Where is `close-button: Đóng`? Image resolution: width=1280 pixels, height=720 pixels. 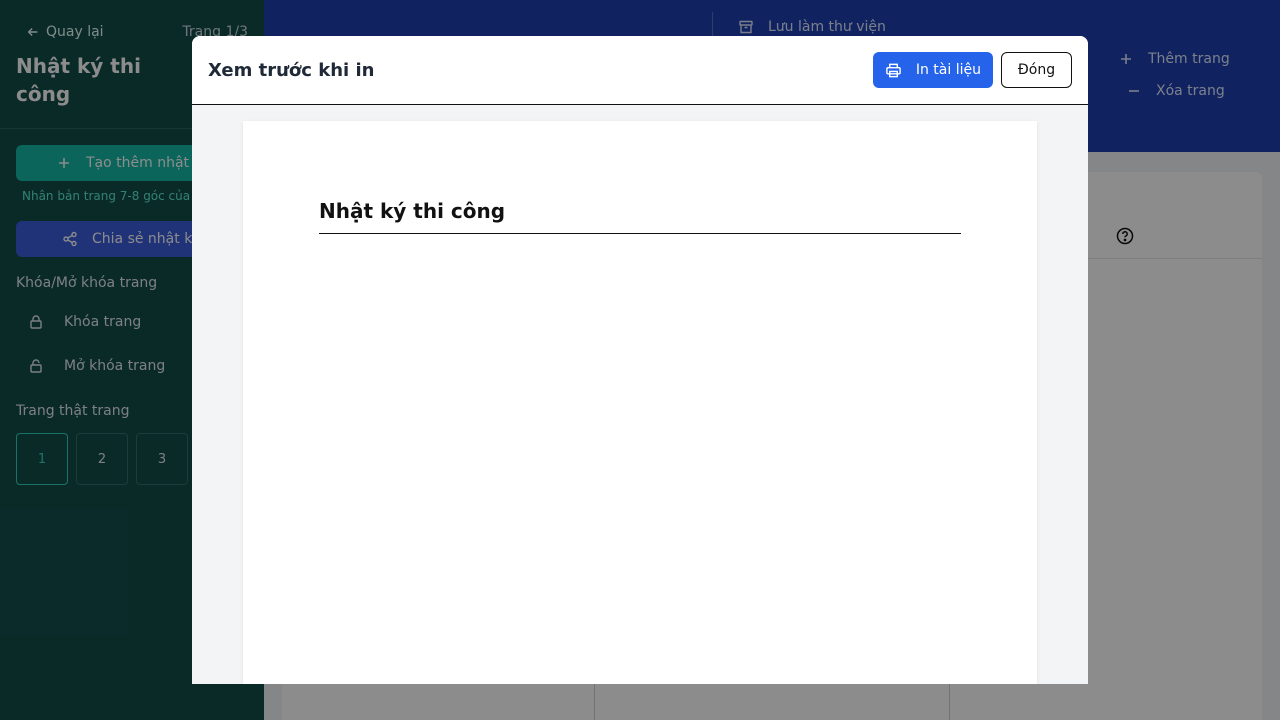
close-button: Đóng is located at coordinates (1036, 70).